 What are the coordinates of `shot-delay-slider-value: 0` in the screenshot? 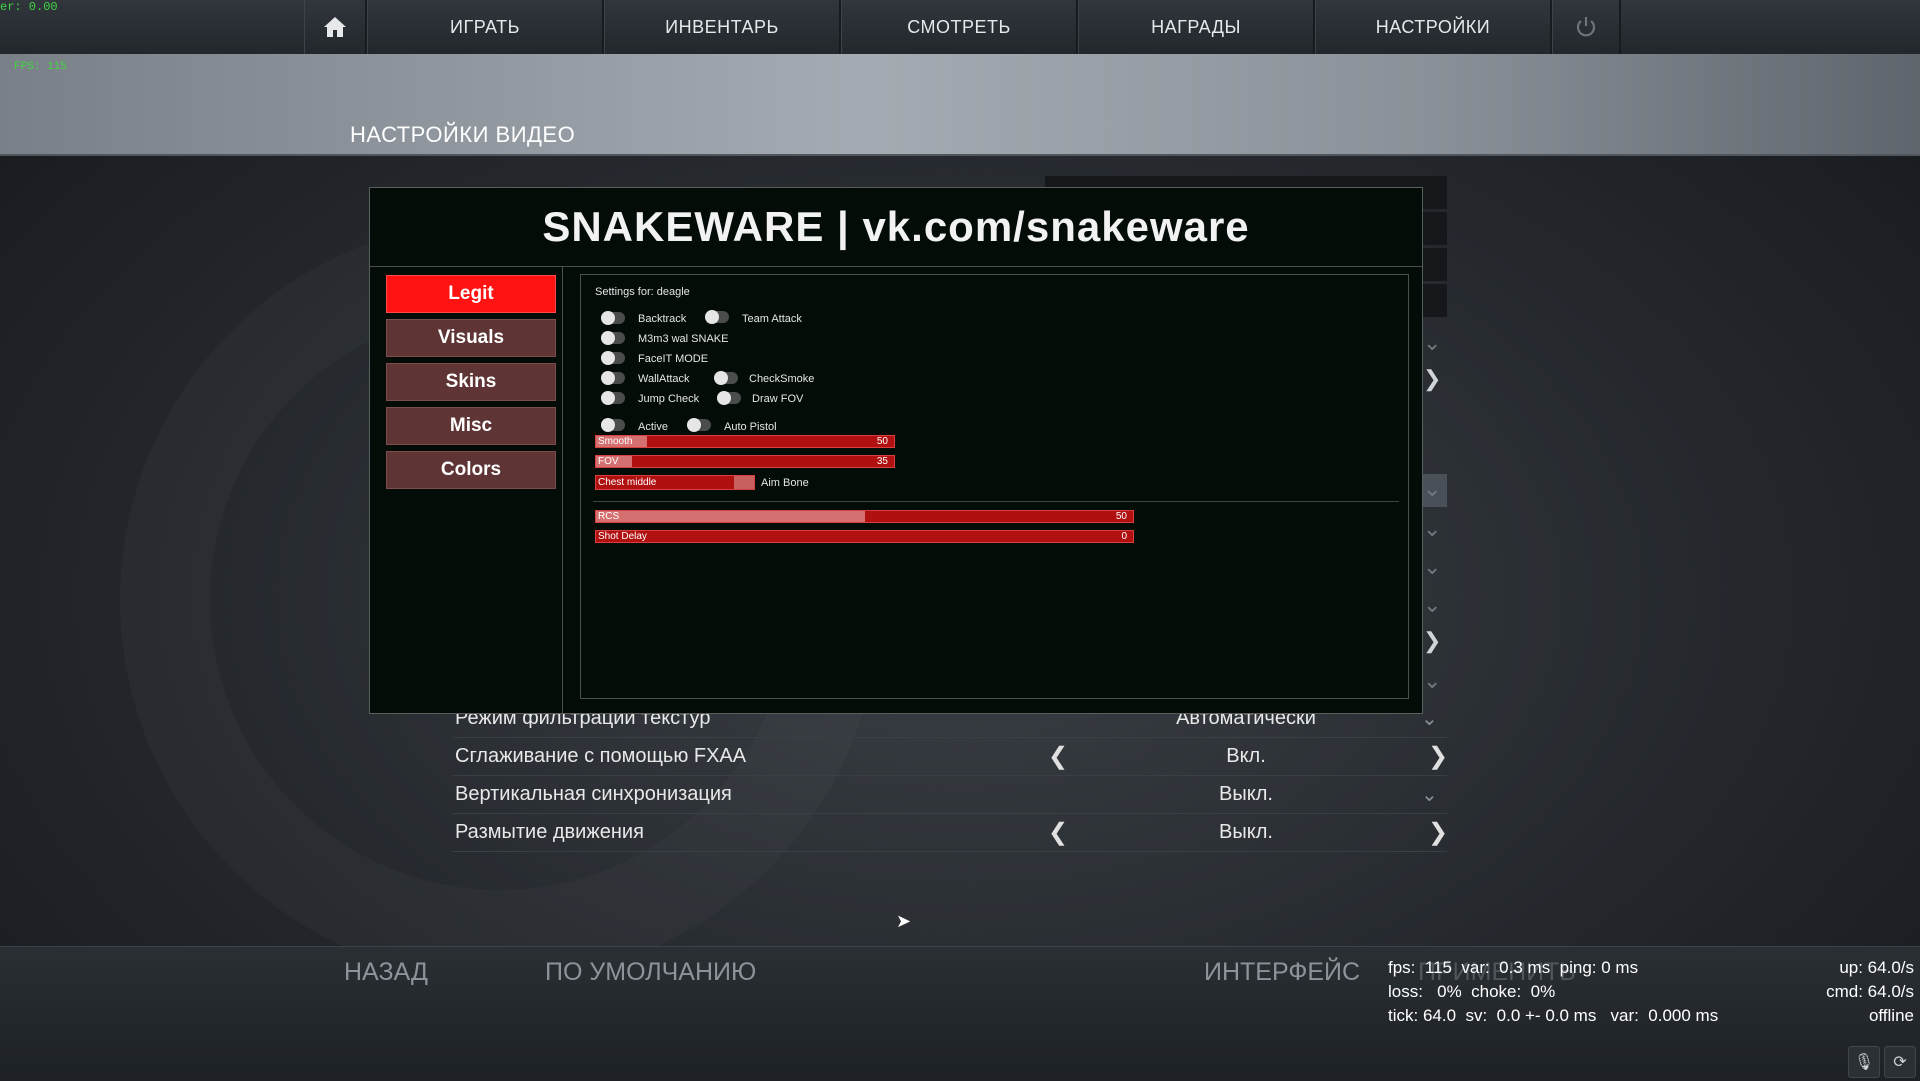 It's located at (1124, 536).